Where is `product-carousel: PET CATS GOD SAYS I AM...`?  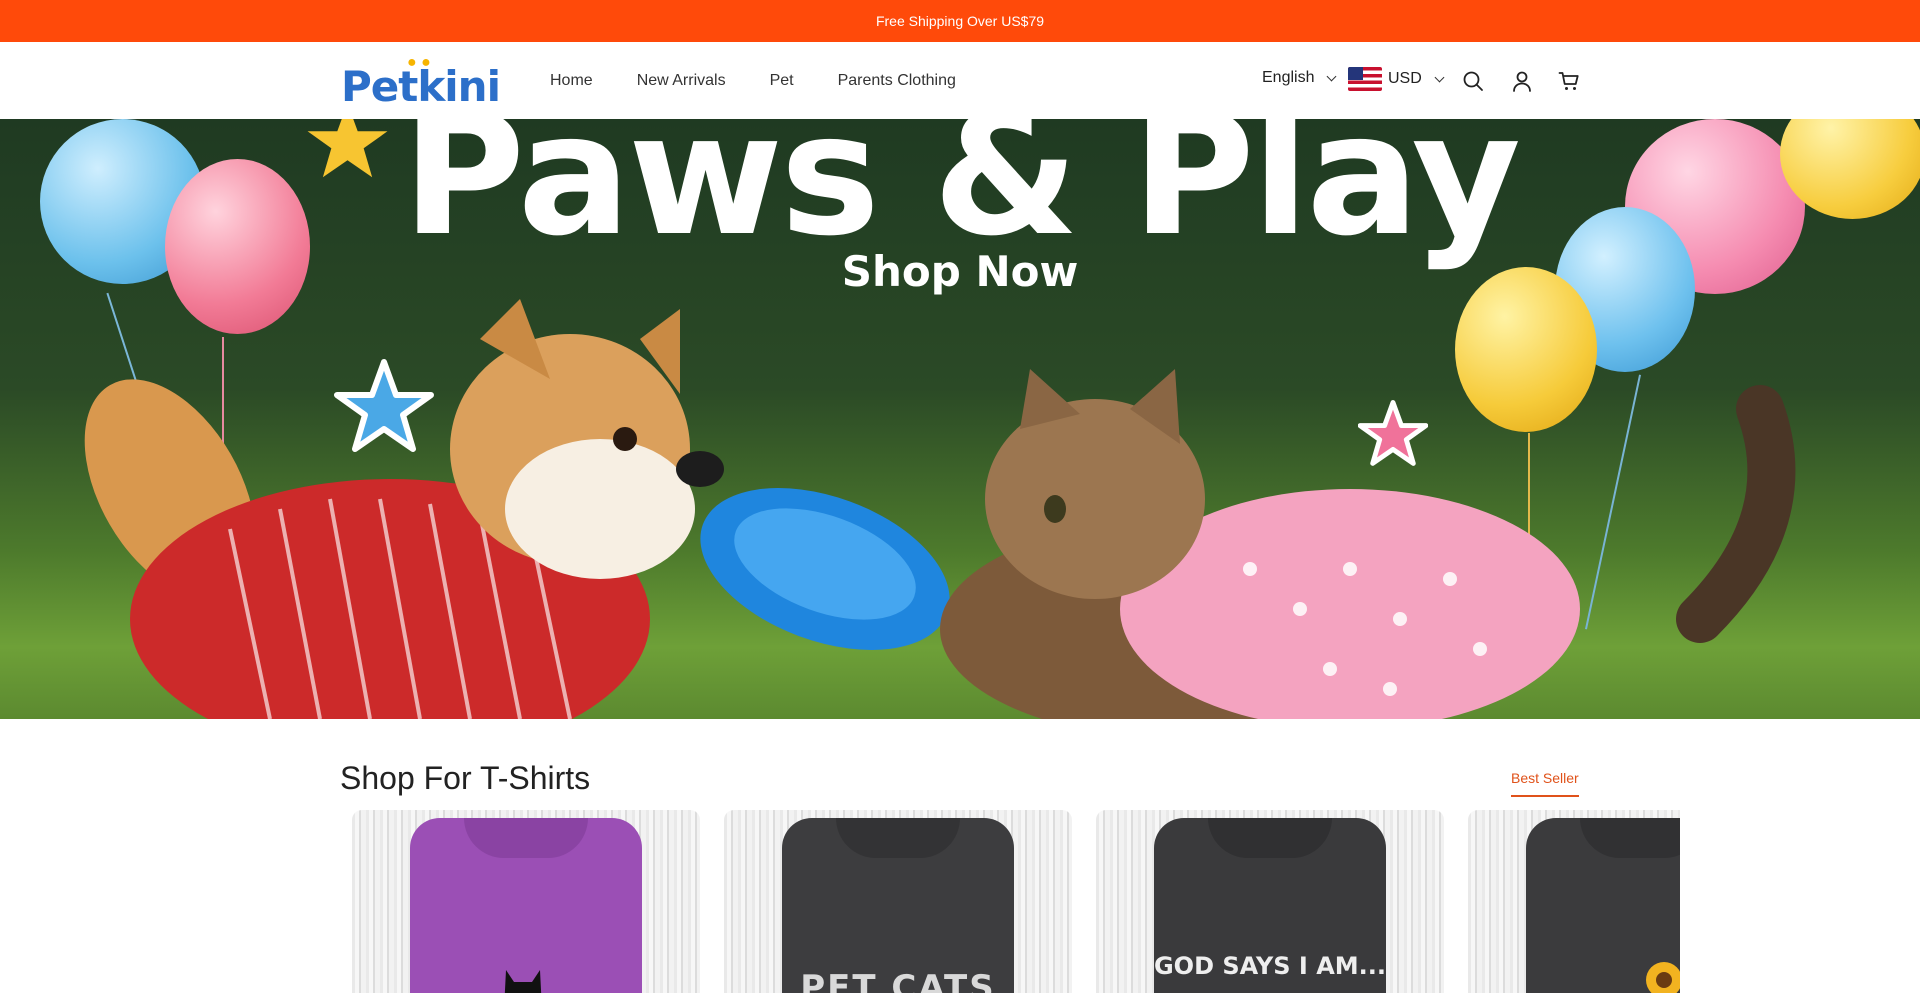
product-carousel: PET CATS GOD SAYS I AM... is located at coordinates (1016, 901).